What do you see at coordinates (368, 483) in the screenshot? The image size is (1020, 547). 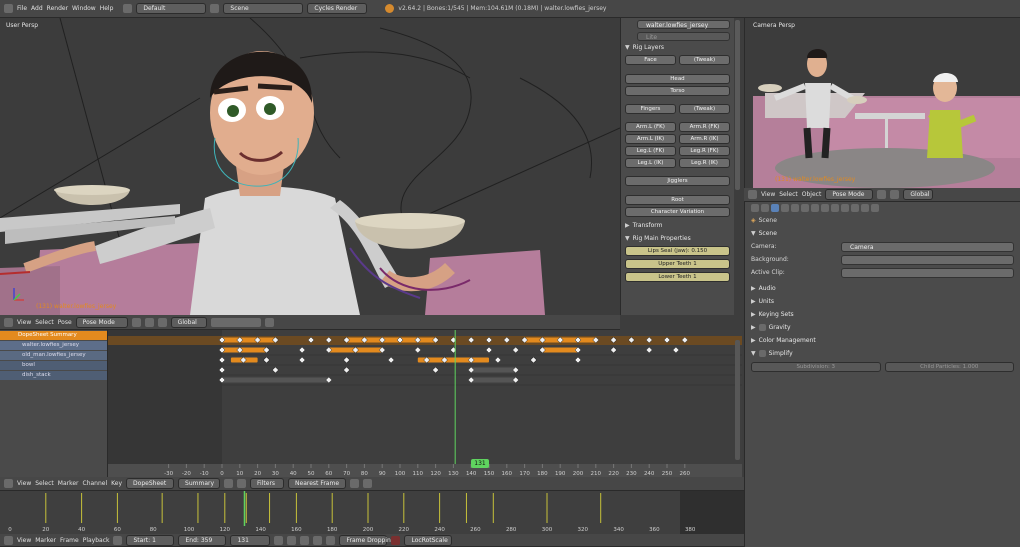 I see `paste-keys-icon` at bounding box center [368, 483].